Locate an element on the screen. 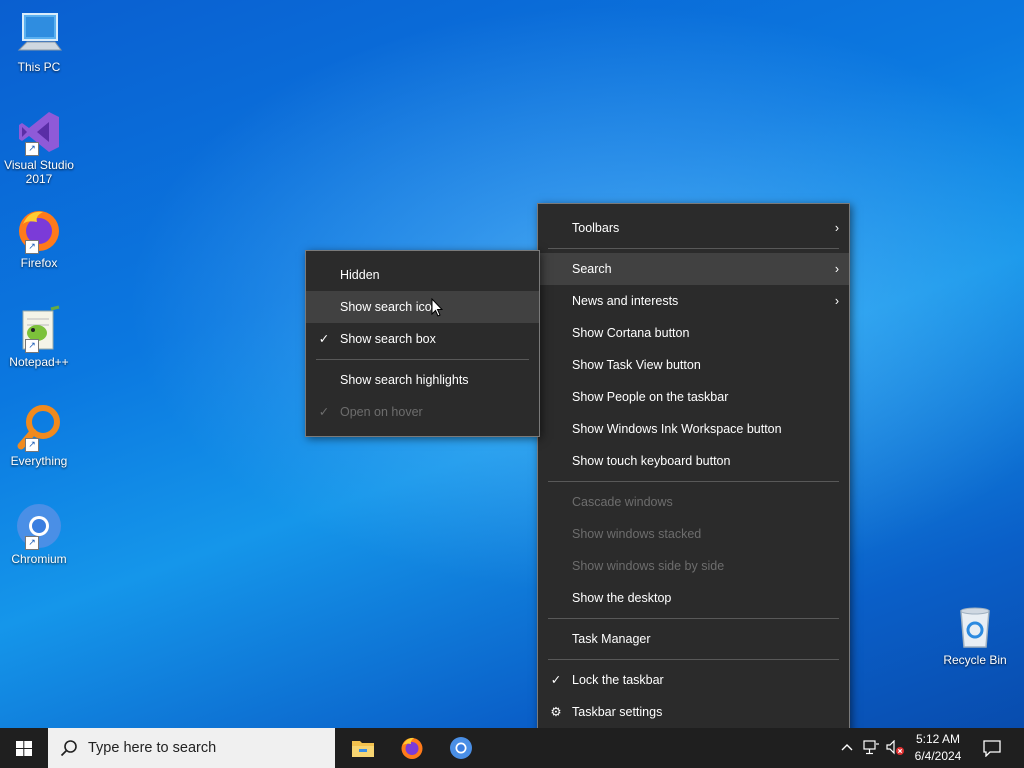  submenu-item-show-search-icon: Show search icon is located at coordinates (422, 307).